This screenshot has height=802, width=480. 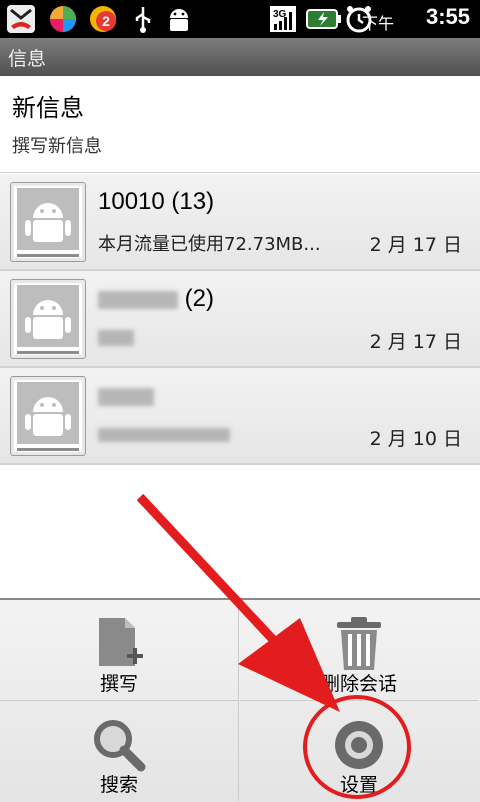 I want to click on menu-search: 搜索, so click(x=119, y=751).